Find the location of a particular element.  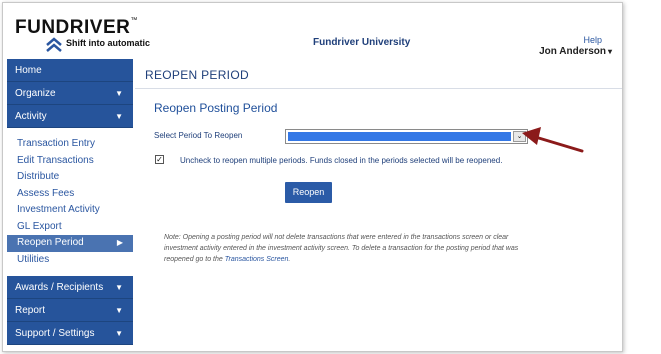

sidebar-item-transaction-entry: Transaction Entry is located at coordinates (70, 144).